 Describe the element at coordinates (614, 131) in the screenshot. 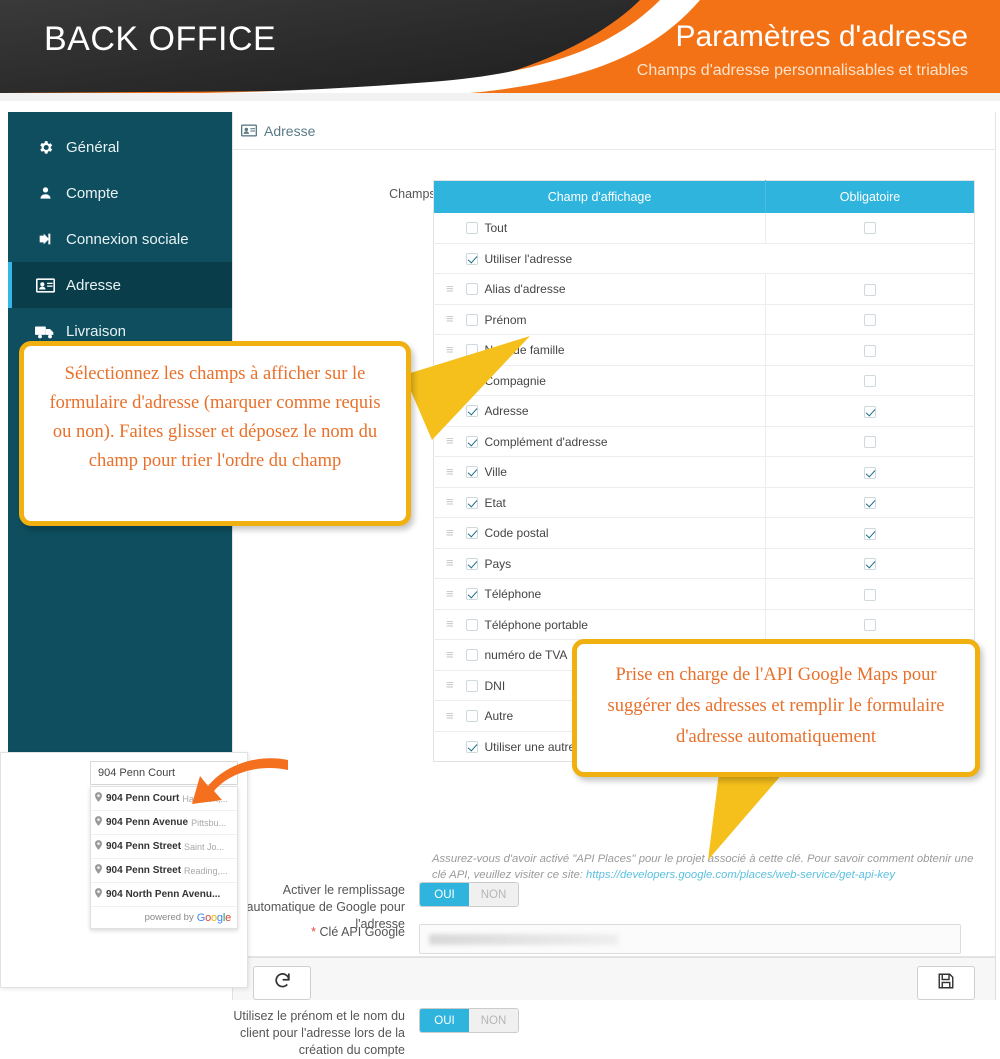

I see `panel-header: Adresse` at that location.